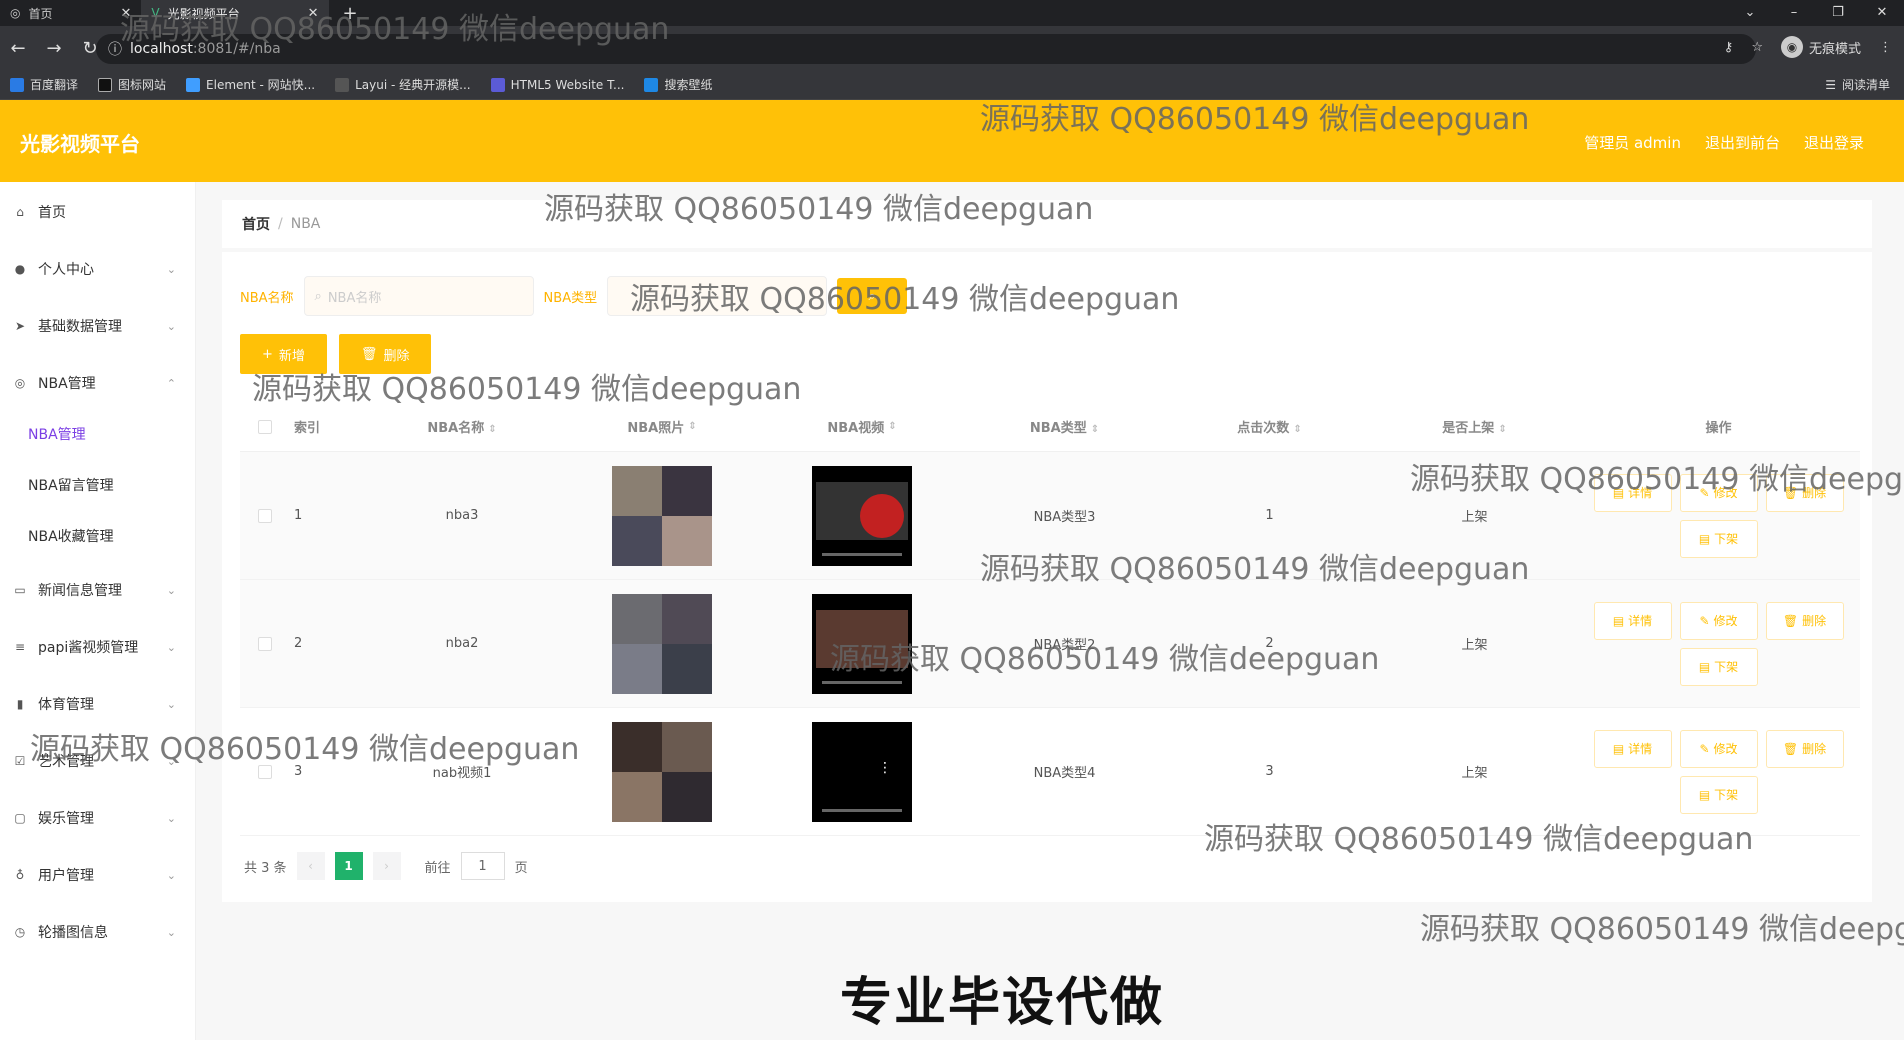 Image resolution: width=1904 pixels, height=1040 pixels. Describe the element at coordinates (66, 876) in the screenshot. I see `sidebar-item-label: 用户管理` at that location.